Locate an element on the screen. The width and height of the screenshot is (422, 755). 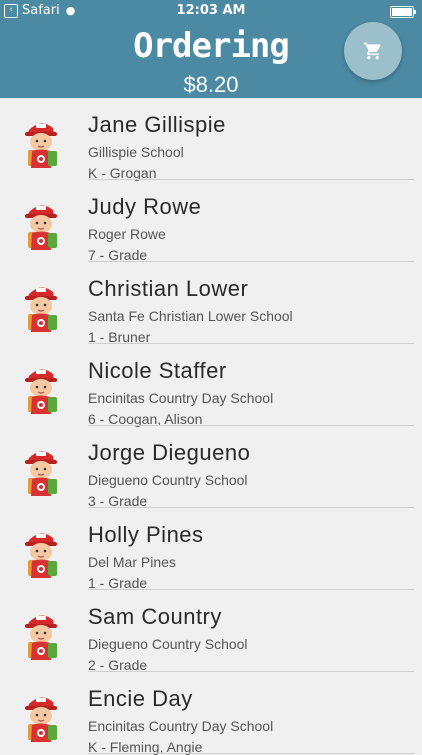
cart-button is located at coordinates (373, 51).